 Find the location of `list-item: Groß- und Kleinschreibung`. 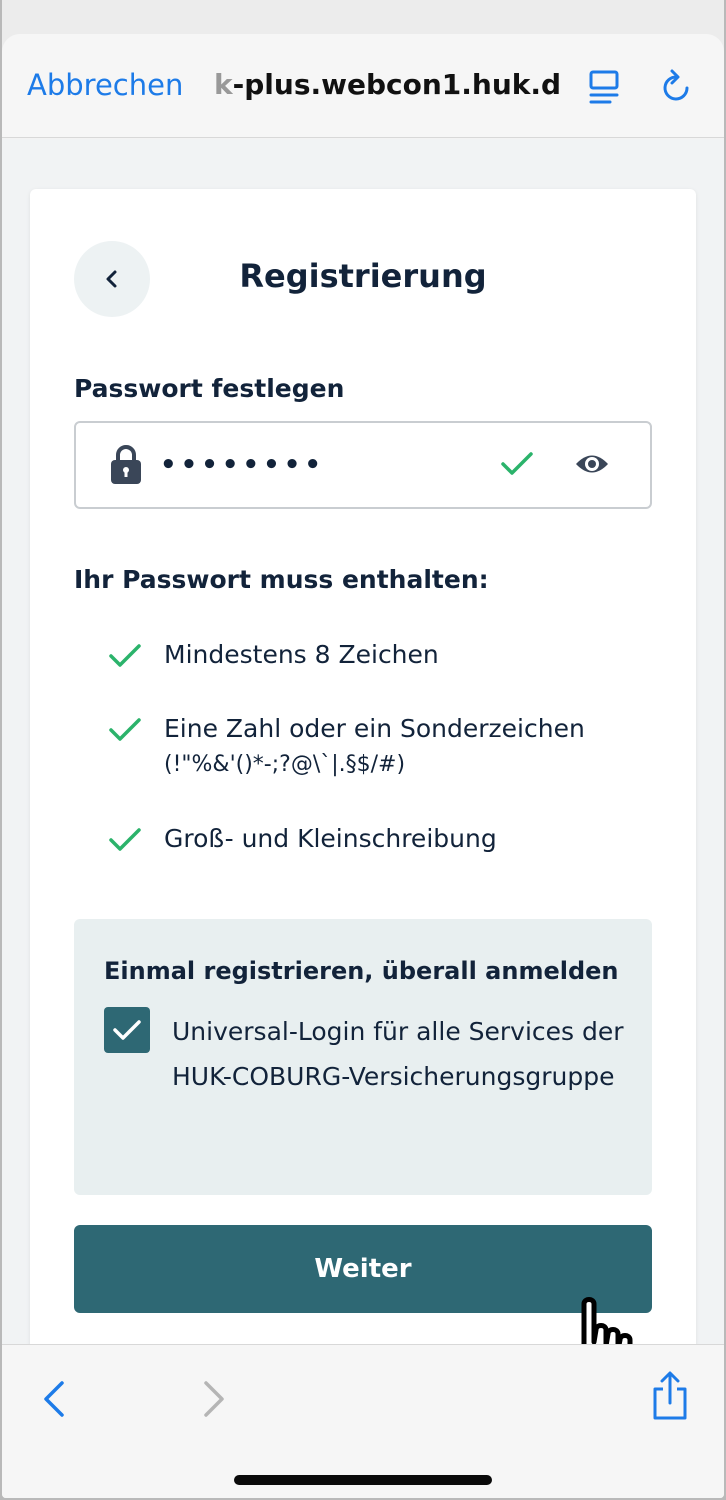

list-item: Groß- und Kleinschreibung is located at coordinates (388, 839).